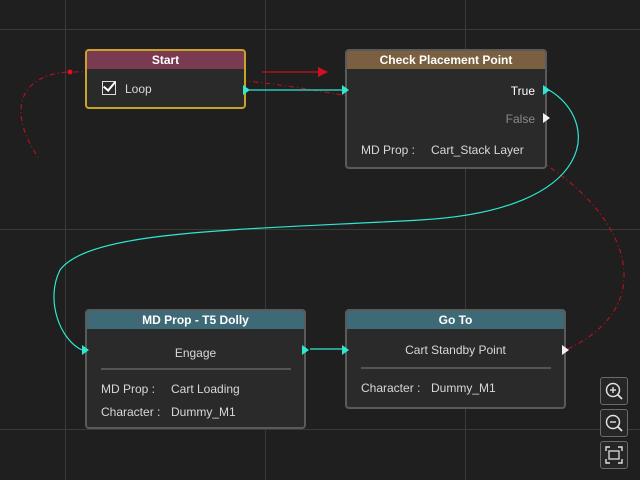 Image resolution: width=640 pixels, height=480 pixels. Describe the element at coordinates (522, 91) in the screenshot. I see `true-label: True` at that location.